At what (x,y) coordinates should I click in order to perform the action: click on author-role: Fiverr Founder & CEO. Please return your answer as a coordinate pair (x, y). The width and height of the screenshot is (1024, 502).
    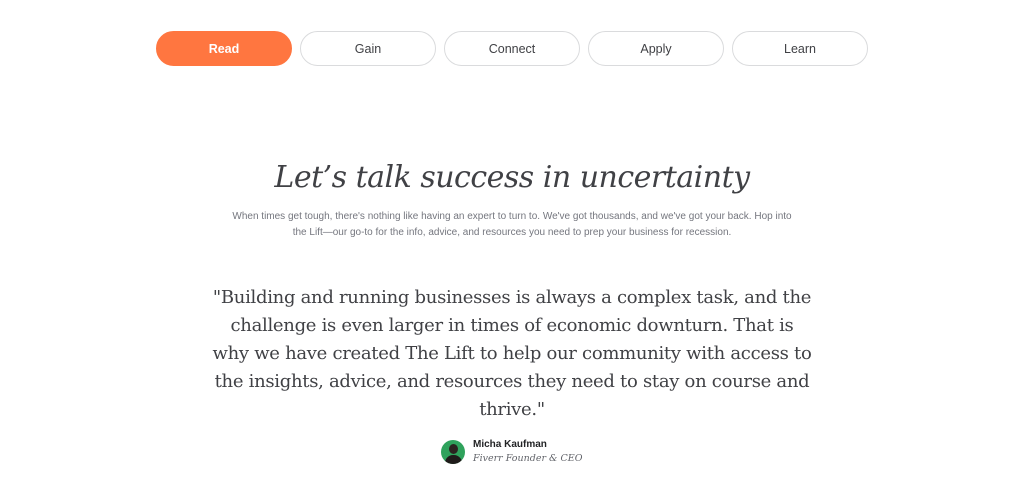
    Looking at the image, I should click on (528, 458).